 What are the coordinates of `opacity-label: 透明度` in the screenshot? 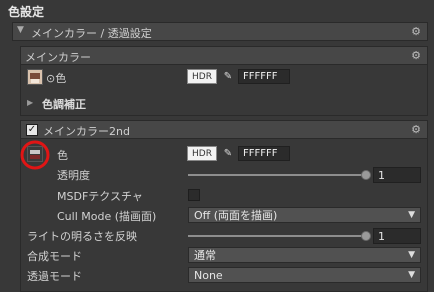 It's located at (73, 175).